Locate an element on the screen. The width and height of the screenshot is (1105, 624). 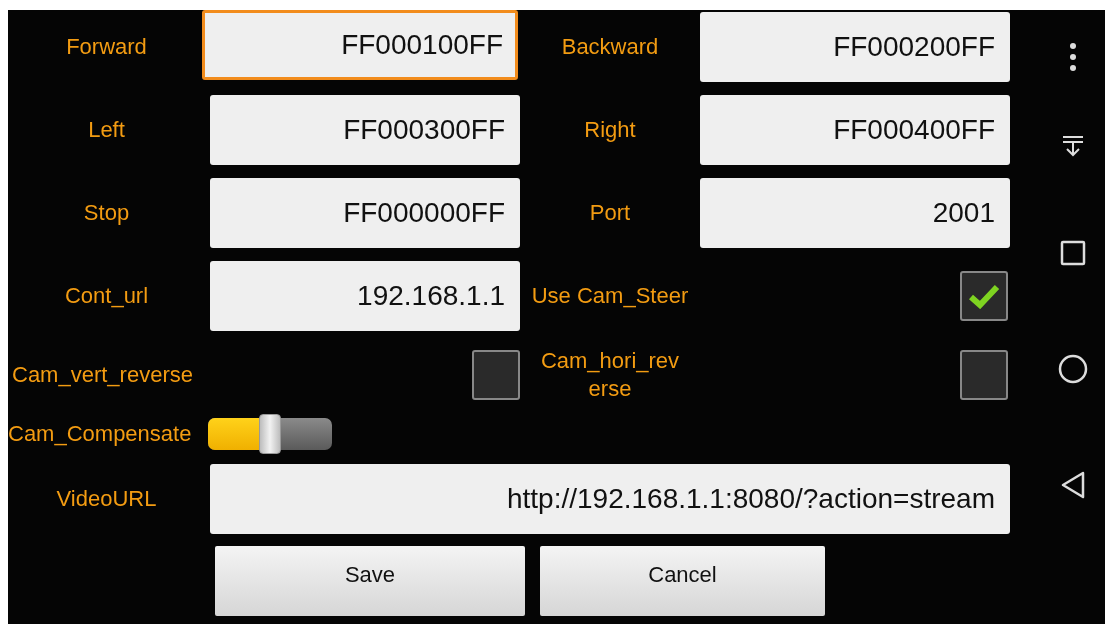
field-label: VideoURL is located at coordinates (106, 499).